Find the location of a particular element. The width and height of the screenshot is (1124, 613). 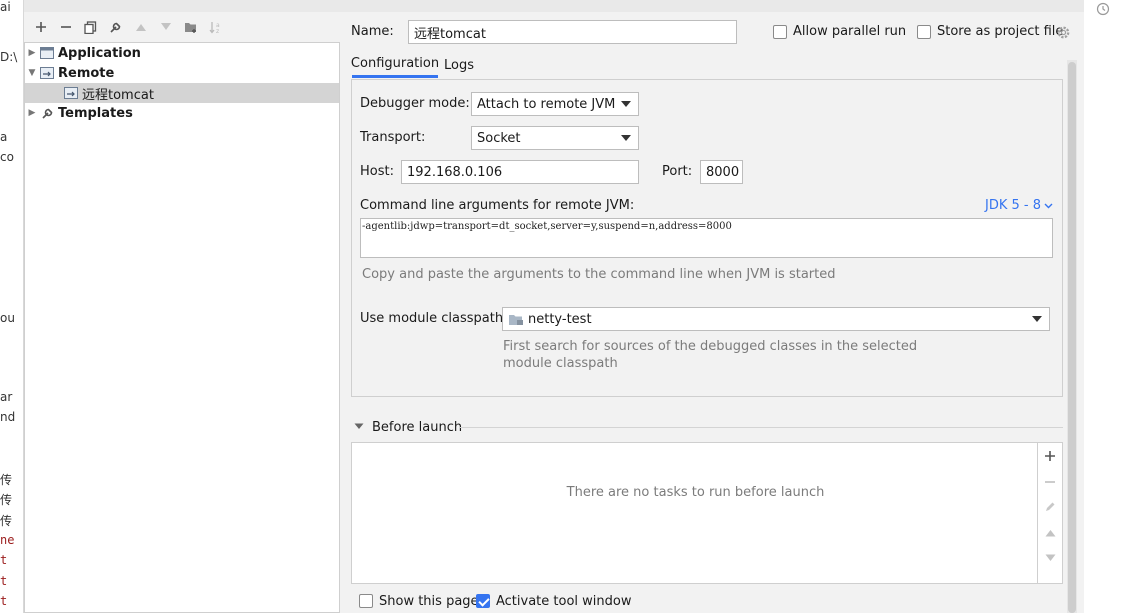

show-page-checkbox is located at coordinates (366, 601).